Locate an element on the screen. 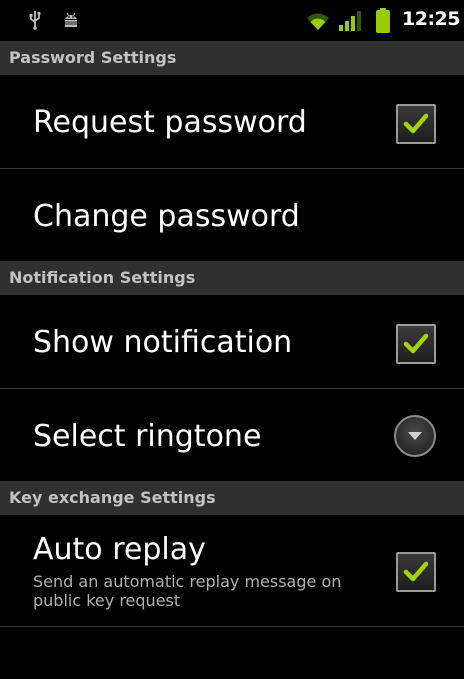 This screenshot has height=679, width=464. section-header-key-exchange: Key exchange Settings is located at coordinates (232, 498).